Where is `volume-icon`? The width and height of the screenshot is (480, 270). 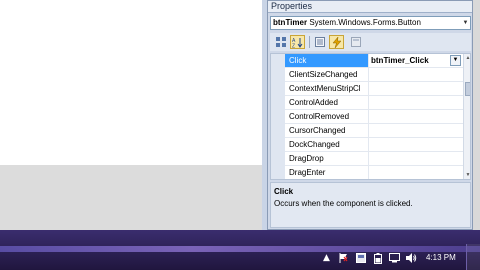
volume-icon is located at coordinates (411, 258).